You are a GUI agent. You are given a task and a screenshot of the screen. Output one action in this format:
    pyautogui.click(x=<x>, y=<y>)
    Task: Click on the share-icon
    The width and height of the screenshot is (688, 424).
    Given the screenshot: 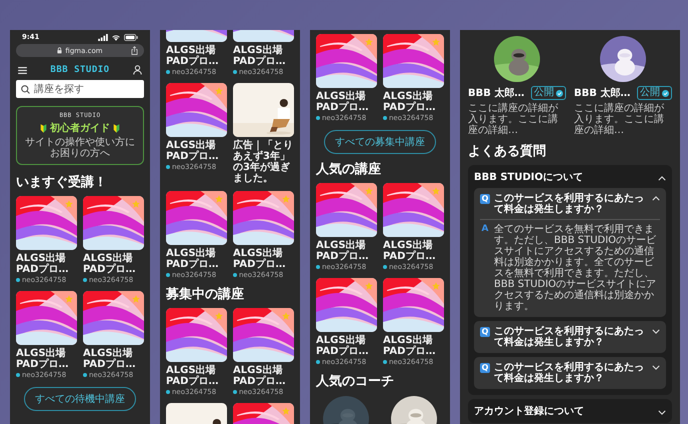 What is the action you would take?
    pyautogui.click(x=134, y=50)
    